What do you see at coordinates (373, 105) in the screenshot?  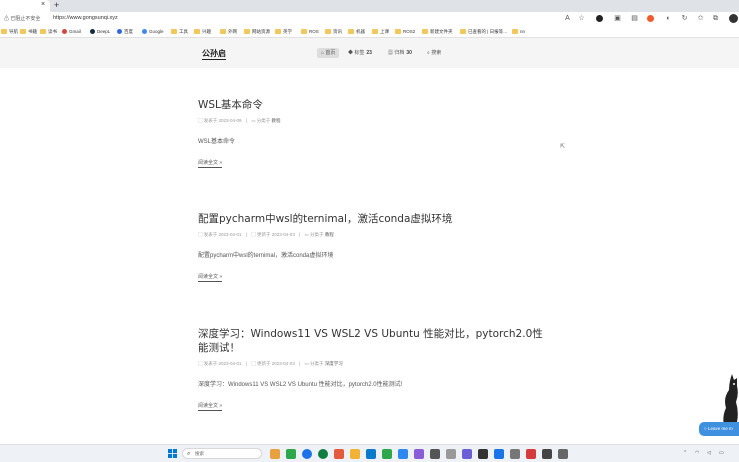 I see `post-title: WSL基本命令` at bounding box center [373, 105].